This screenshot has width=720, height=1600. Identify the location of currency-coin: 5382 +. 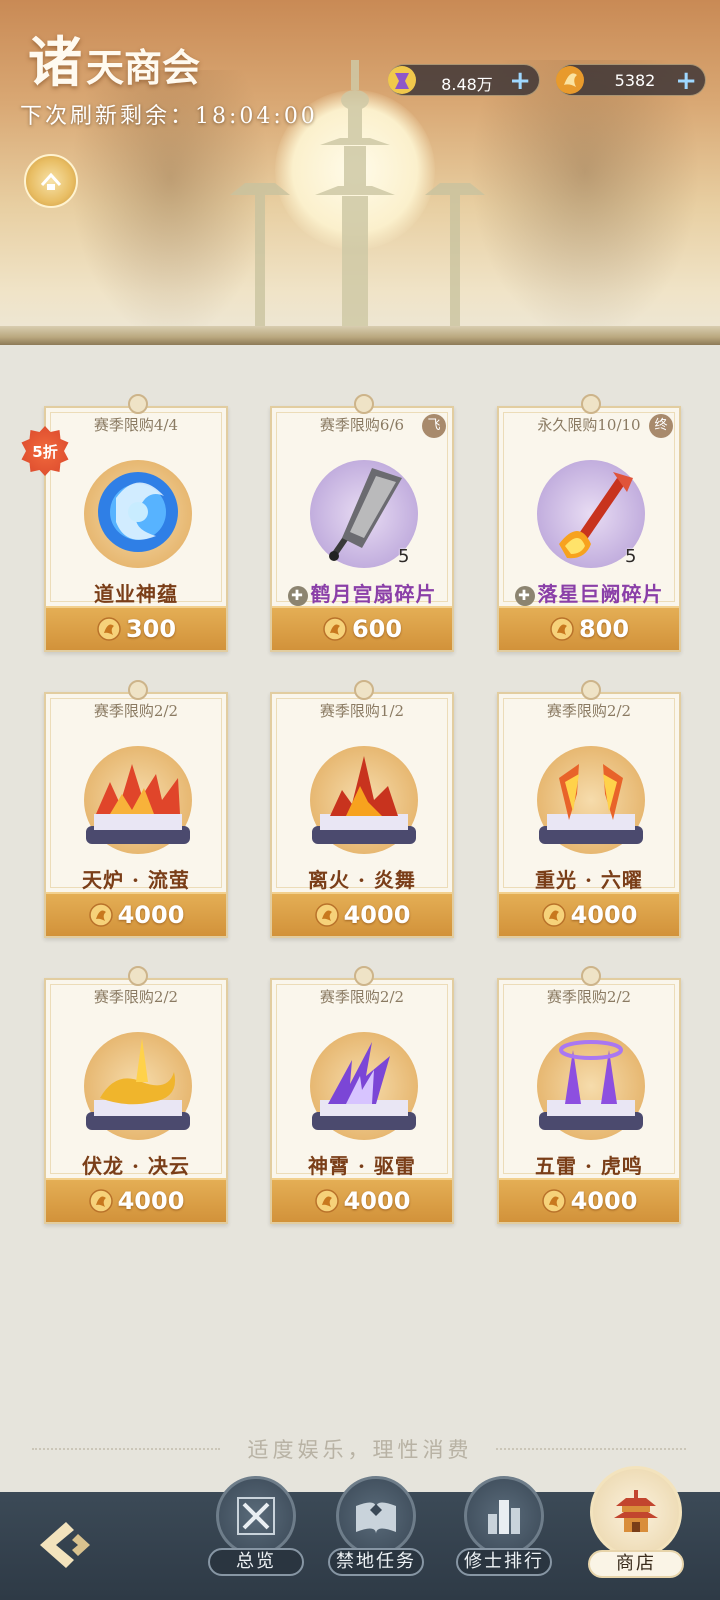
(631, 80).